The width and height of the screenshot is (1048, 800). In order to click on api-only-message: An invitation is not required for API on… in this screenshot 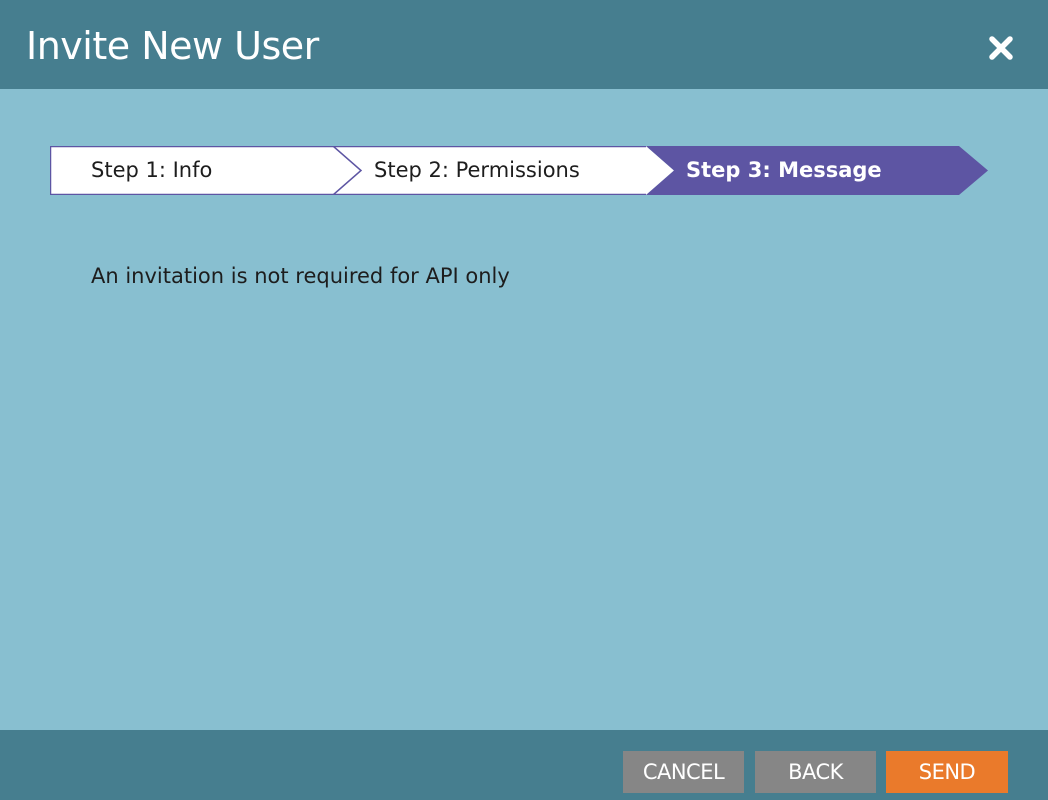, I will do `click(300, 276)`.